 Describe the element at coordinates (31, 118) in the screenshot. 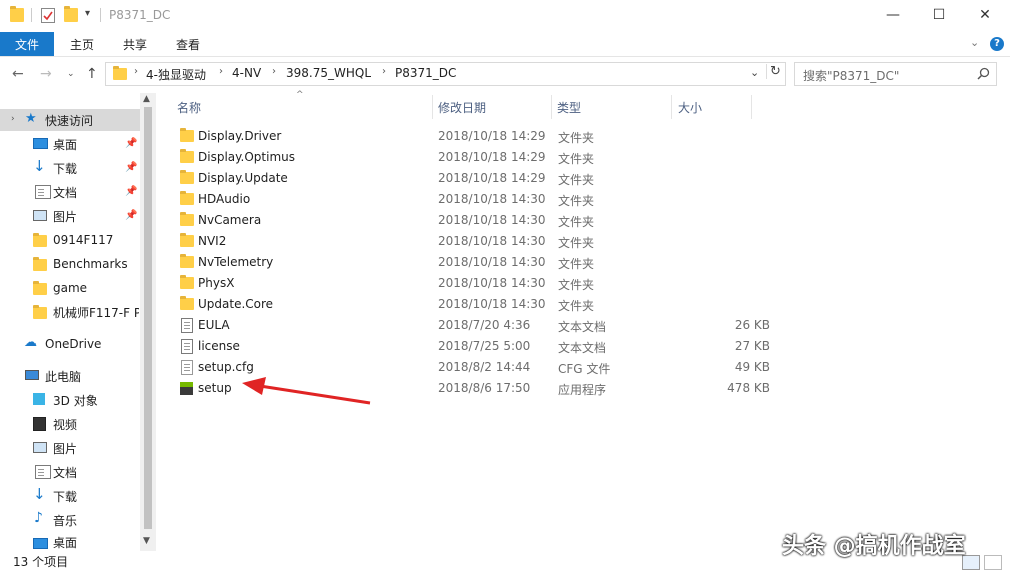

I see `star-icon: ★` at that location.